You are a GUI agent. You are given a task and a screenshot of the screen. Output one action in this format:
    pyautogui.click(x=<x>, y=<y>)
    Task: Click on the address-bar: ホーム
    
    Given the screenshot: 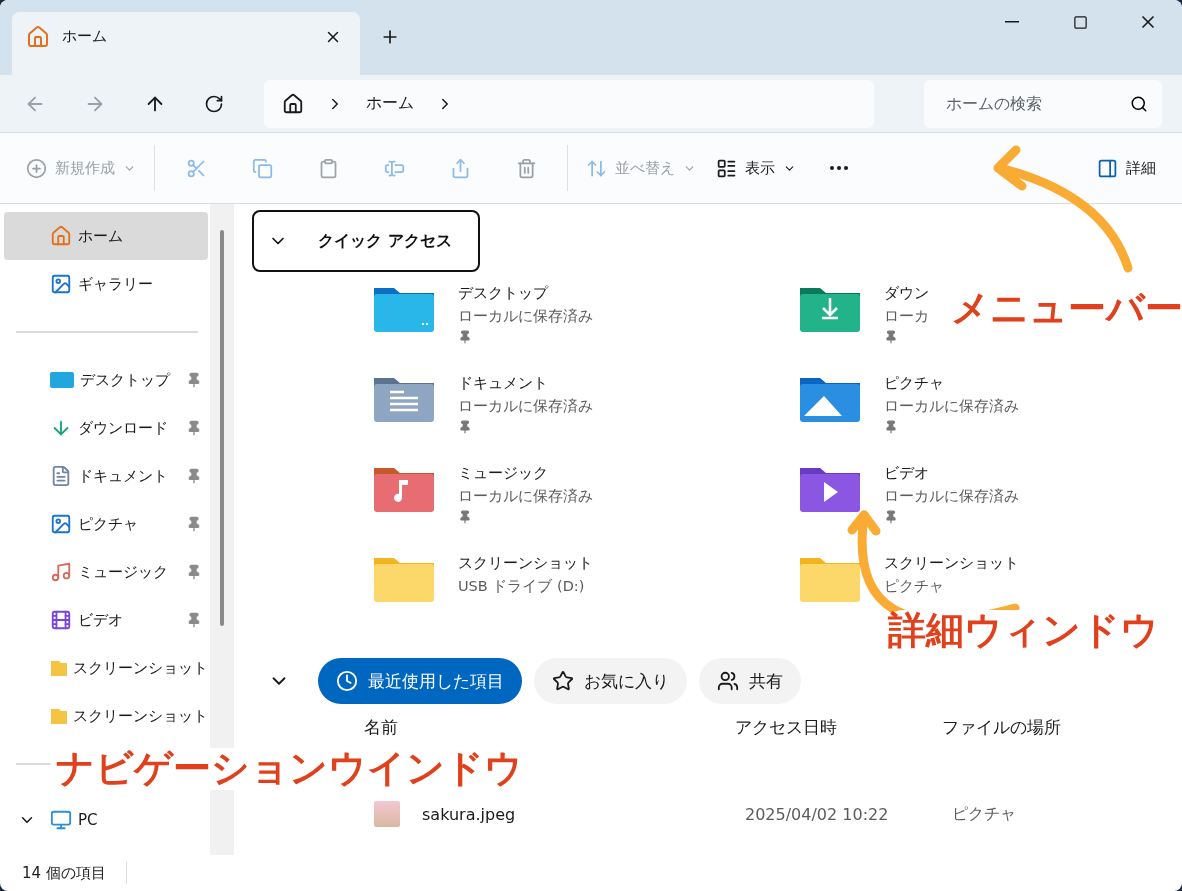 What is the action you would take?
    pyautogui.click(x=569, y=103)
    